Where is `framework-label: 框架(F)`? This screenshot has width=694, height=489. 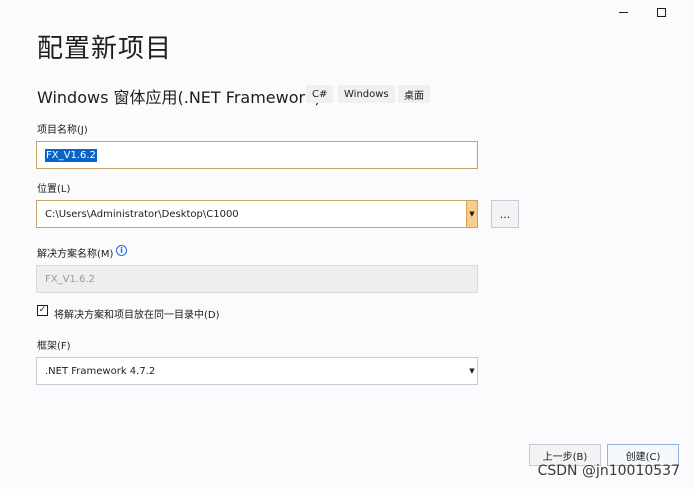
framework-label: 框架(F) is located at coordinates (54, 346).